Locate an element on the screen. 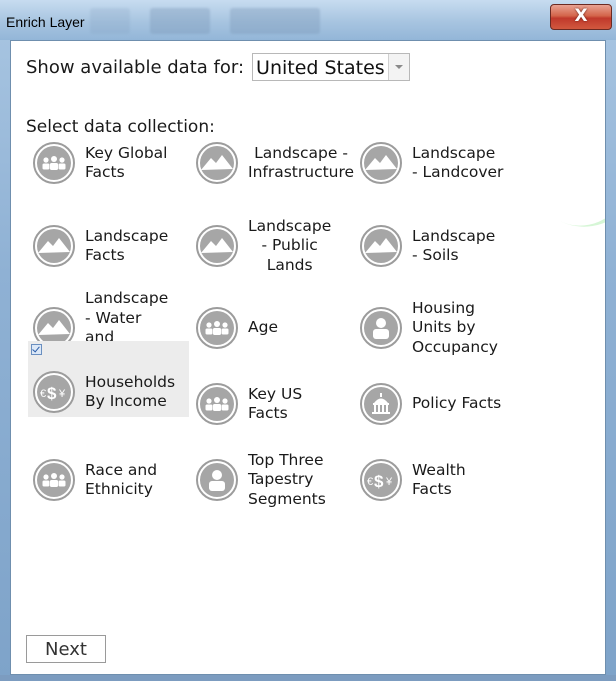 The width and height of the screenshot is (616, 681). collection-item: Top Three Tapestry Segments is located at coordinates (276, 480).